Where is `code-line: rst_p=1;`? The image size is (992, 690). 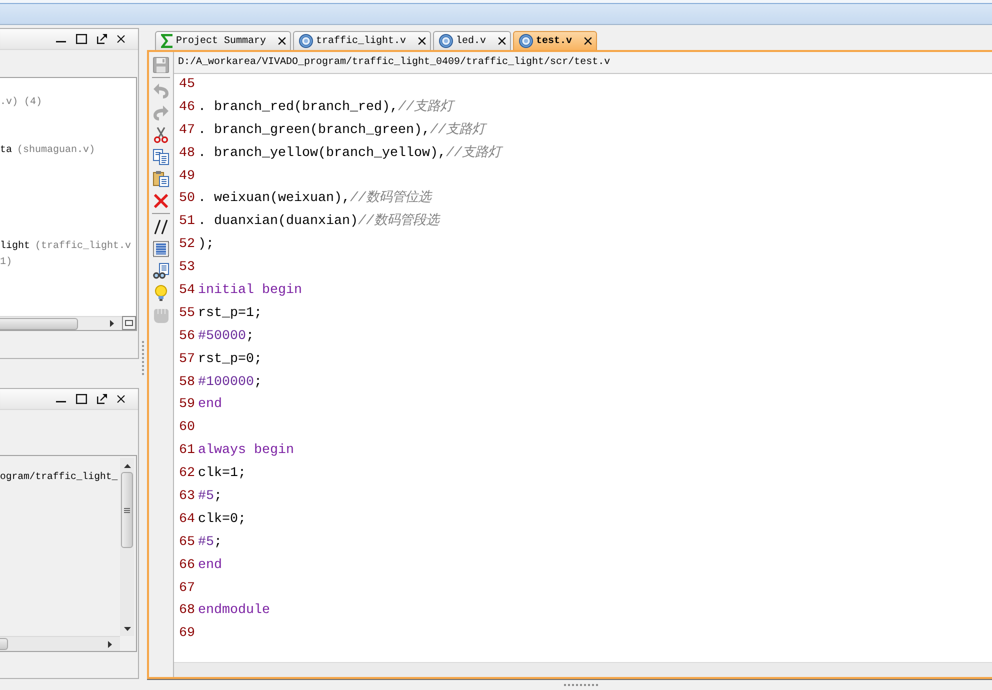
code-line: rst_p=1; is located at coordinates (229, 313).